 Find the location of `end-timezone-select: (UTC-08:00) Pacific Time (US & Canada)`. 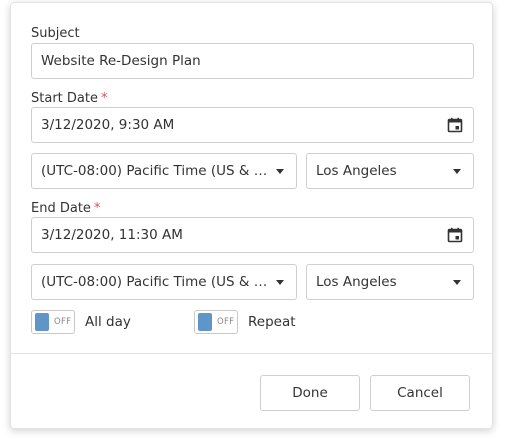

end-timezone-select: (UTC-08:00) Pacific Time (US & Canada) is located at coordinates (164, 282).